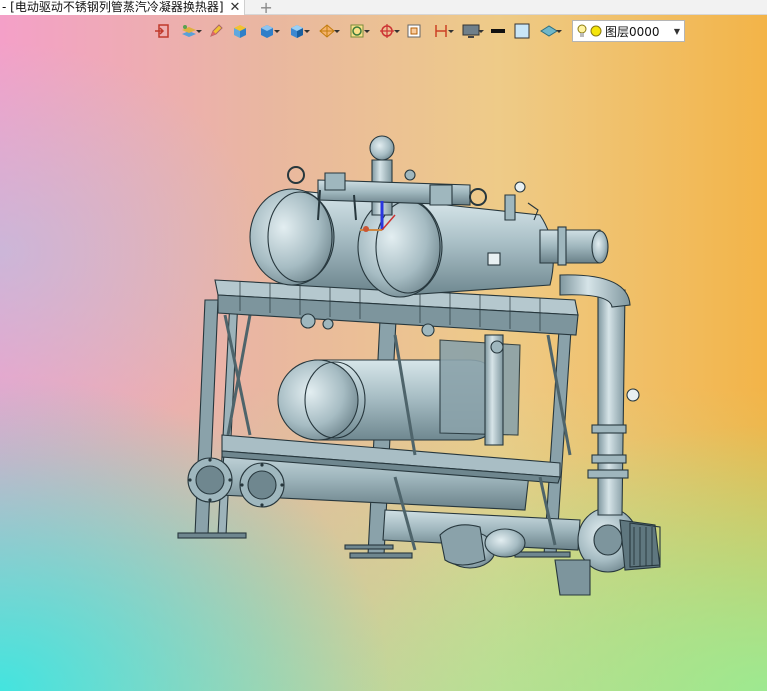 The width and height of the screenshot is (767, 691). Describe the element at coordinates (265, 7) in the screenshot. I see `add-tab-icon: +` at that location.